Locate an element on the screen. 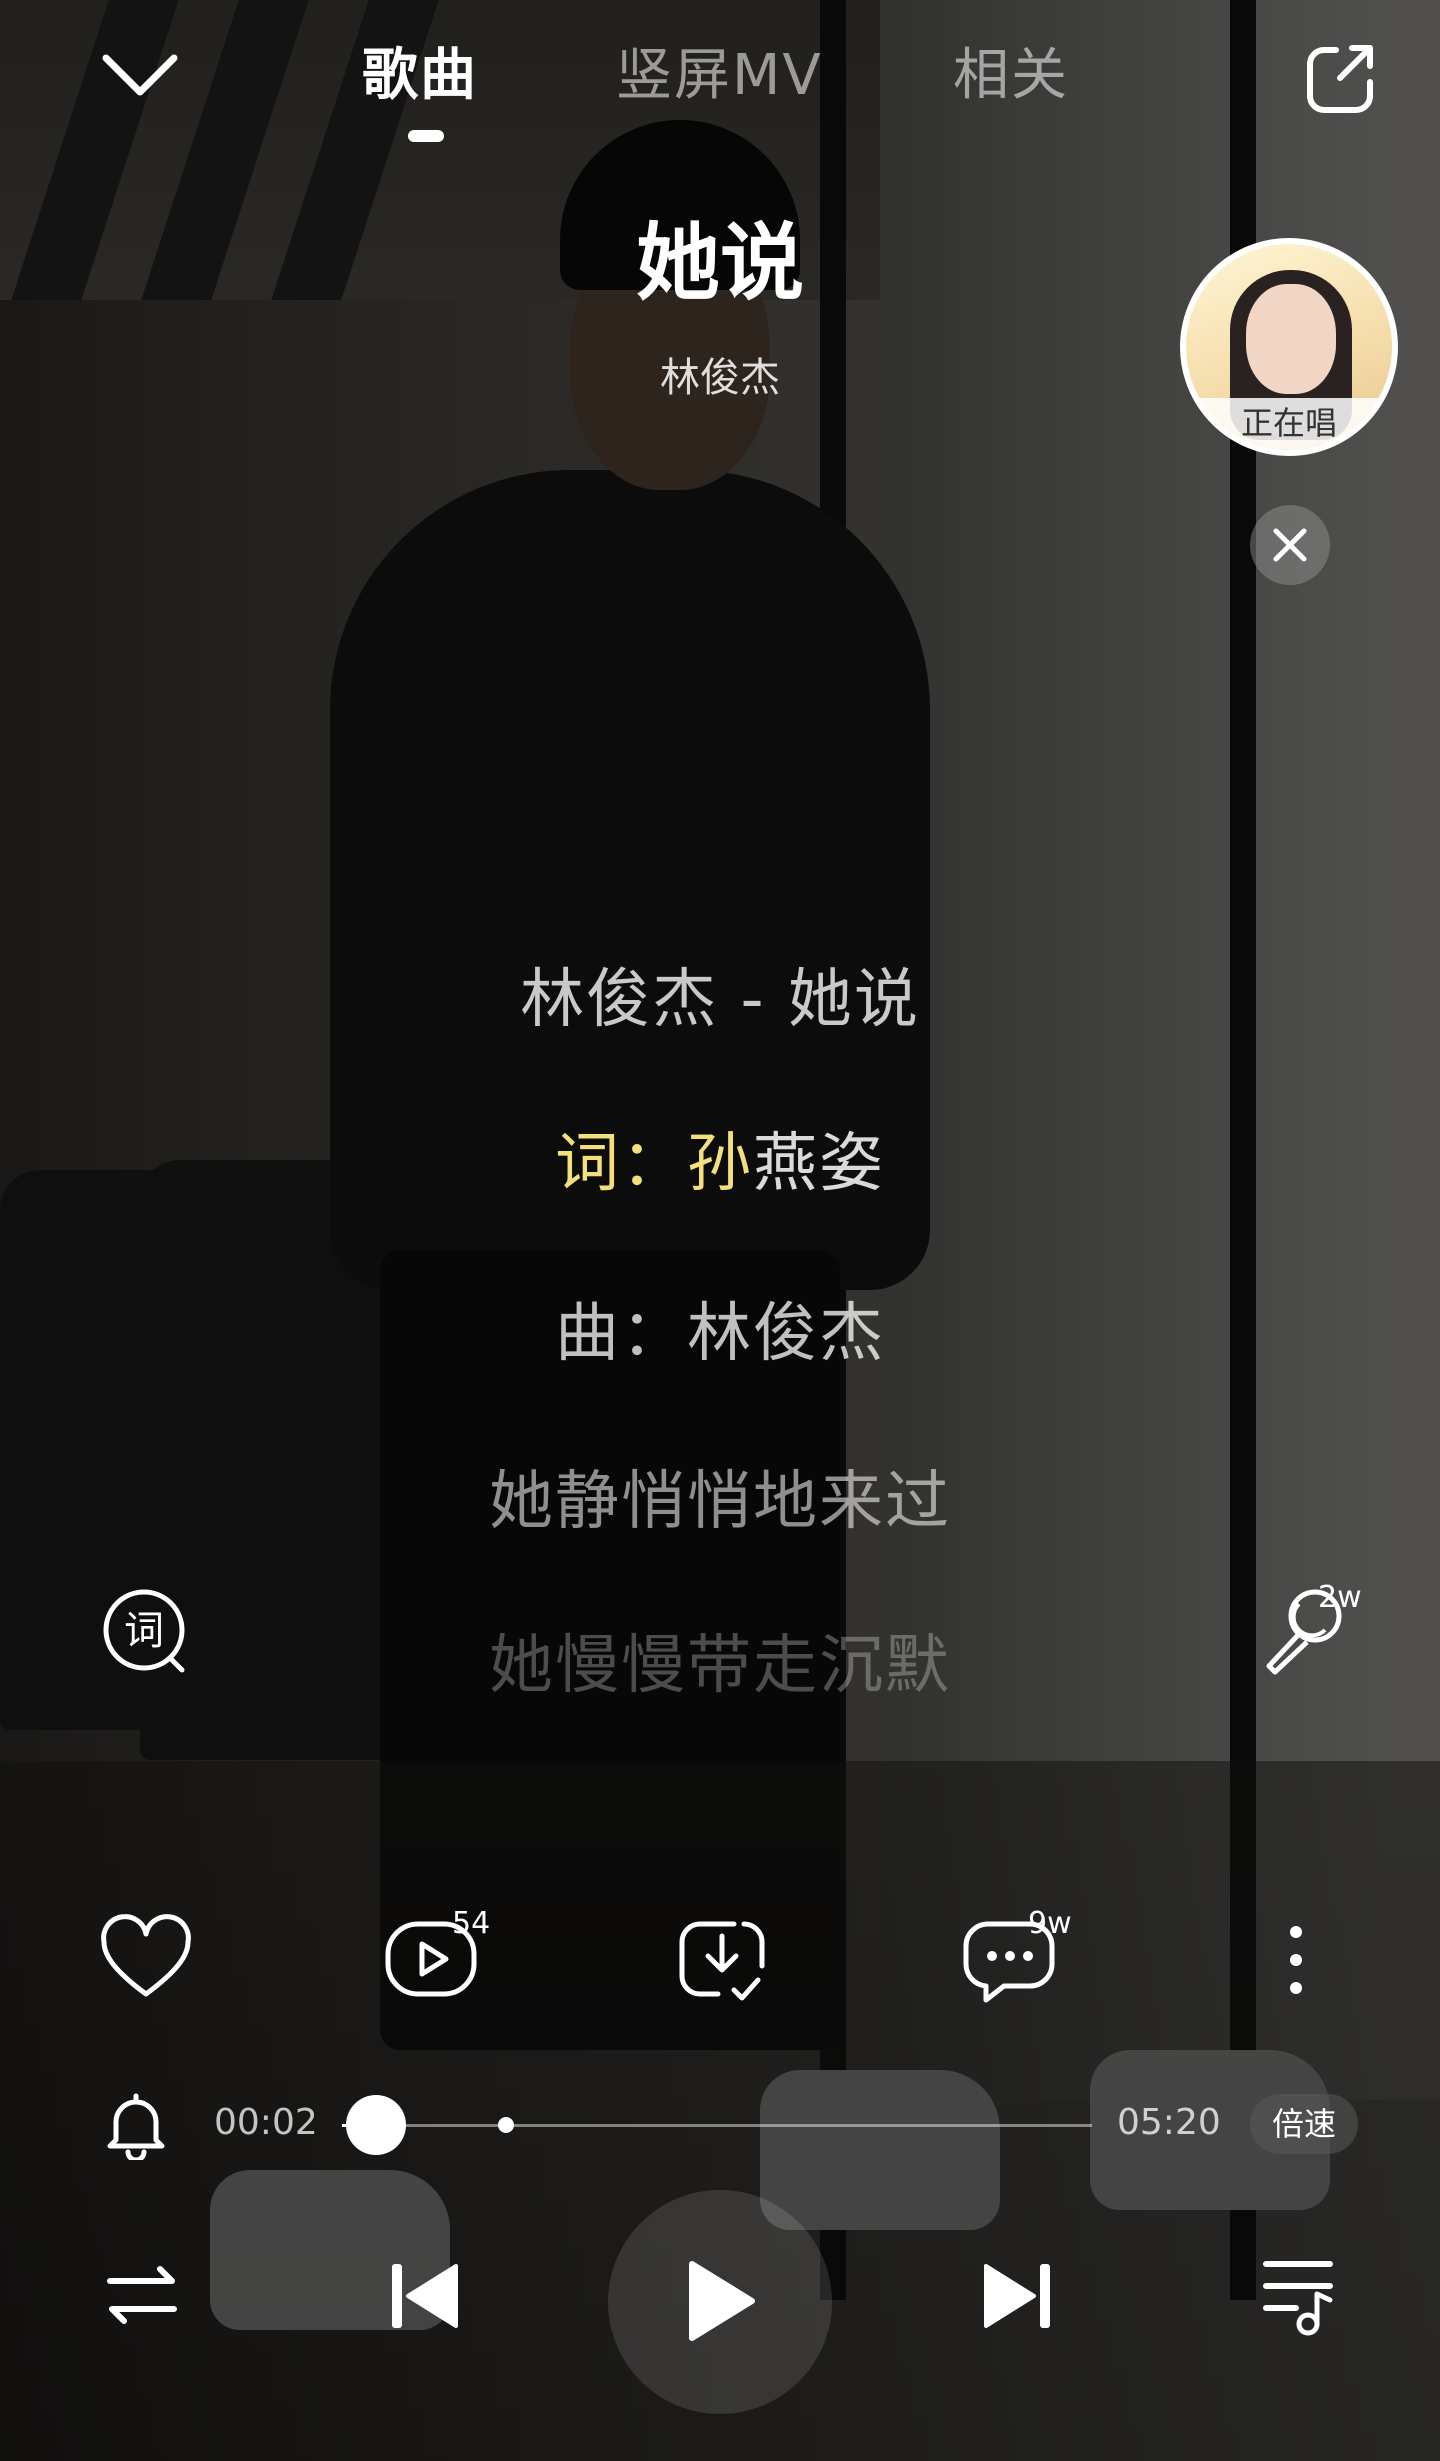 The image size is (1440, 2461). lyric-line-current: 词：孙燕姿 is located at coordinates (720, 1158).